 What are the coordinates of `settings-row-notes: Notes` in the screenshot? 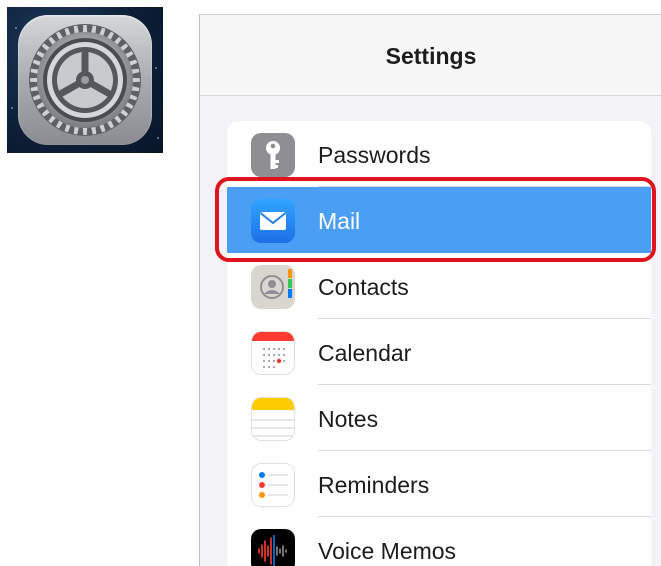 It's located at (439, 418).